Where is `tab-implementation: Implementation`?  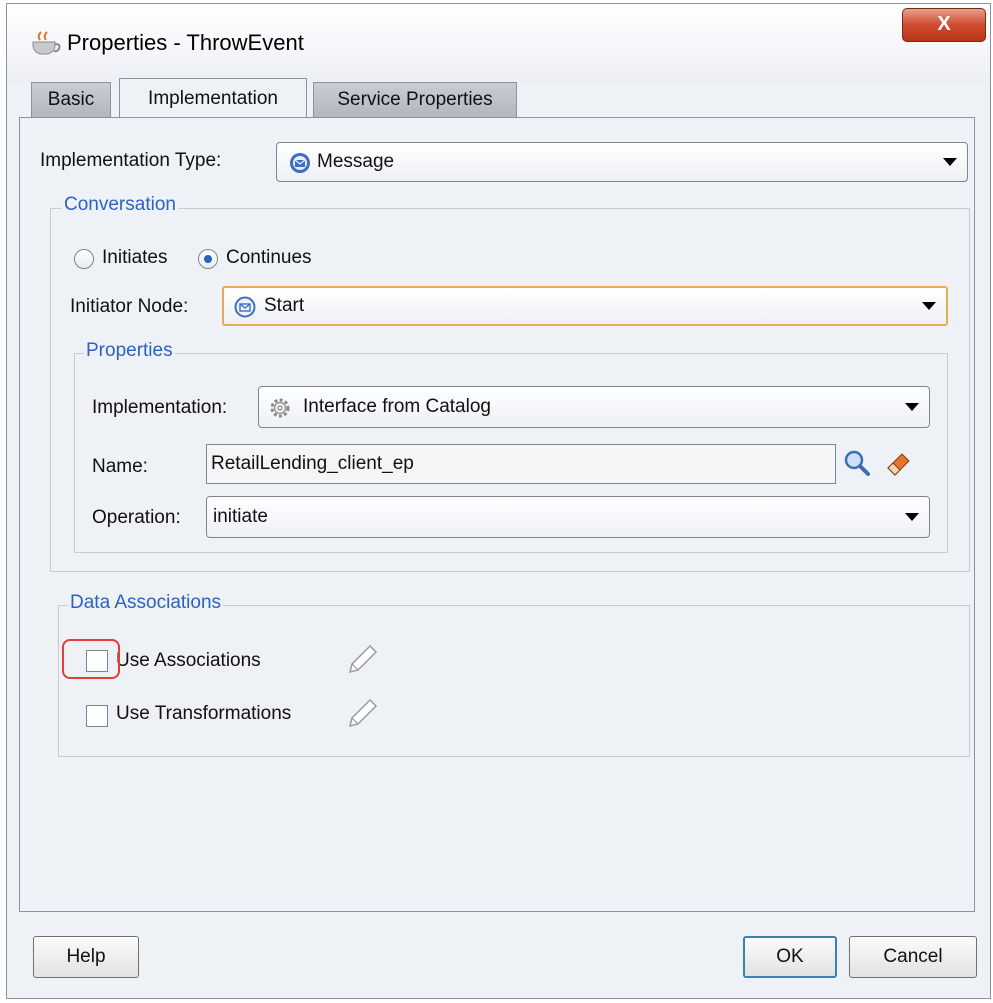 tab-implementation: Implementation is located at coordinates (213, 99).